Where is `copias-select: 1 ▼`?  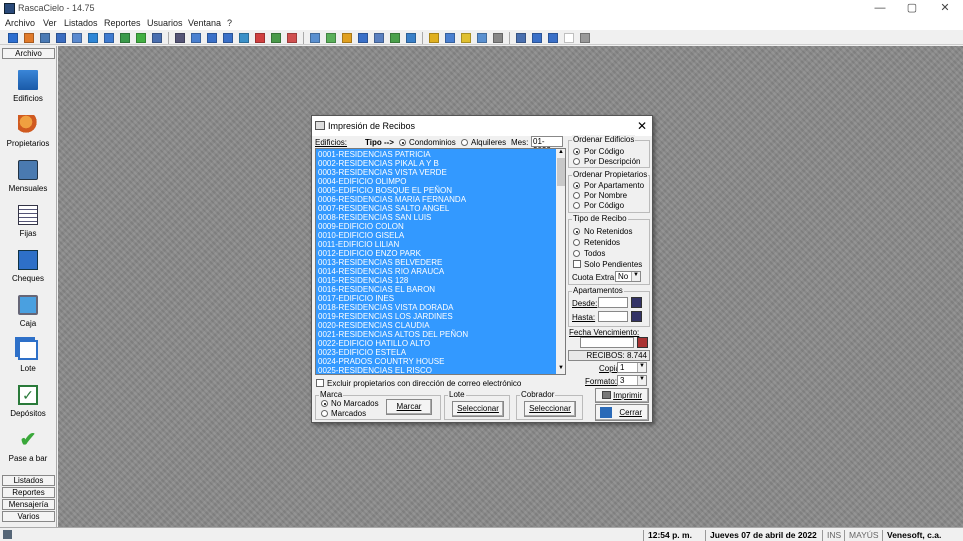
copias-select: 1 ▼ is located at coordinates (632, 367).